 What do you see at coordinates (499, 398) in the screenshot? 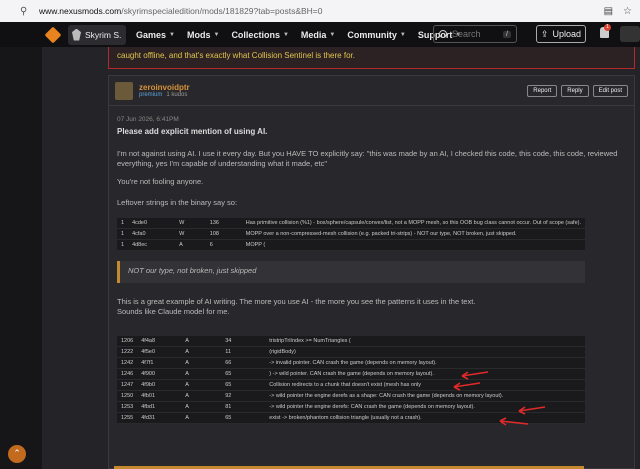
I see `annotation-arrows` at bounding box center [499, 398].